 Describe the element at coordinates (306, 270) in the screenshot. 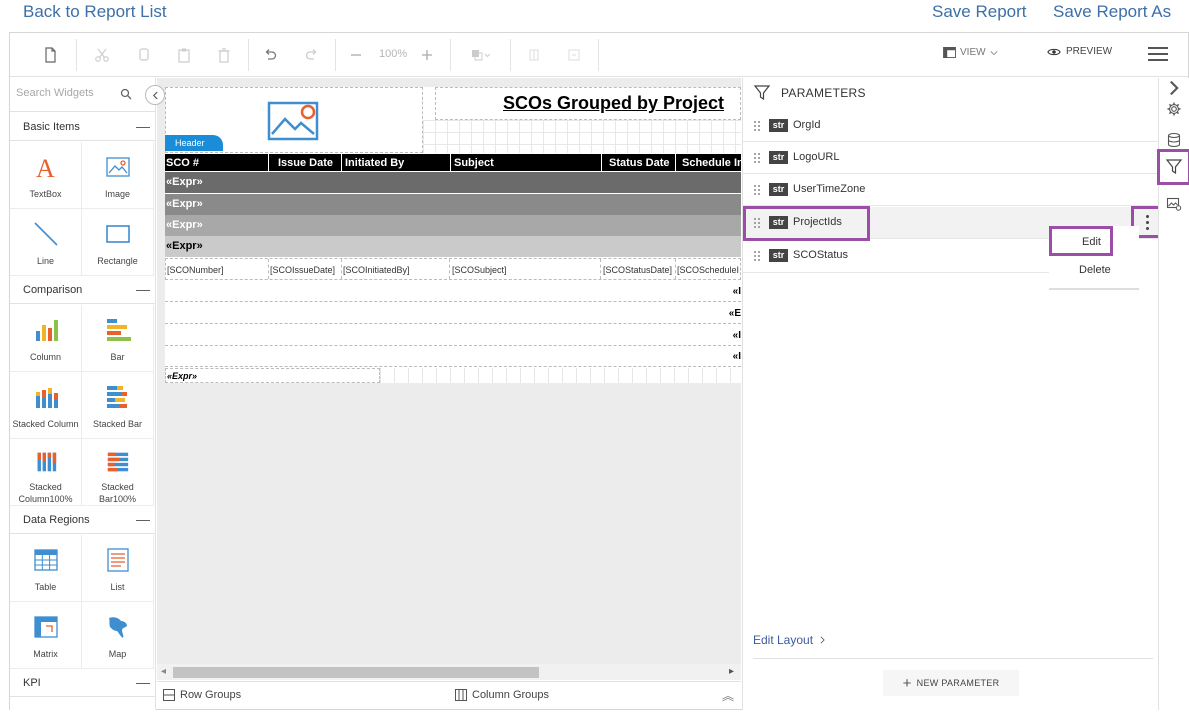

I see `detail-cell: [SCOIssueDate]` at that location.